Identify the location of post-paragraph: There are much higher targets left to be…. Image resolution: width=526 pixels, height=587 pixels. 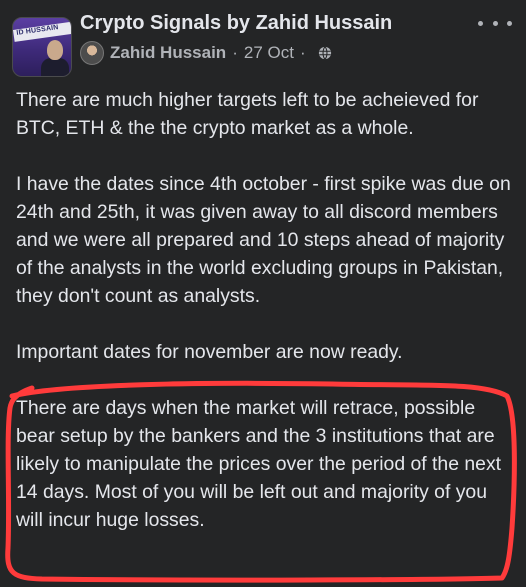
(247, 114).